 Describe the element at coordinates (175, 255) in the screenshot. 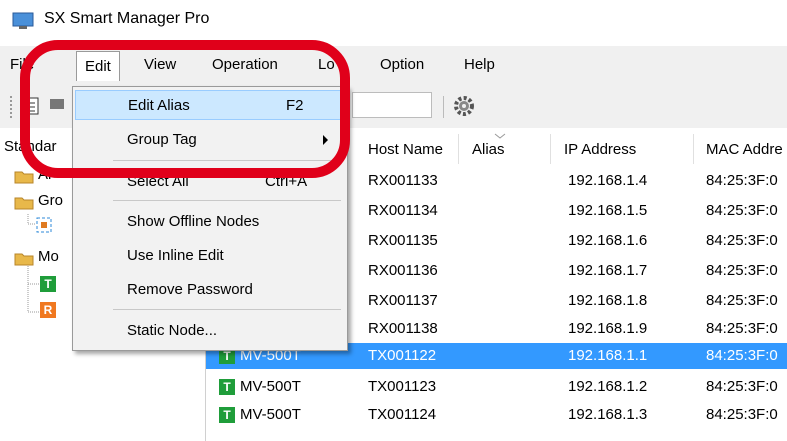

I see `menu-item-label: Use Inline Edit` at that location.